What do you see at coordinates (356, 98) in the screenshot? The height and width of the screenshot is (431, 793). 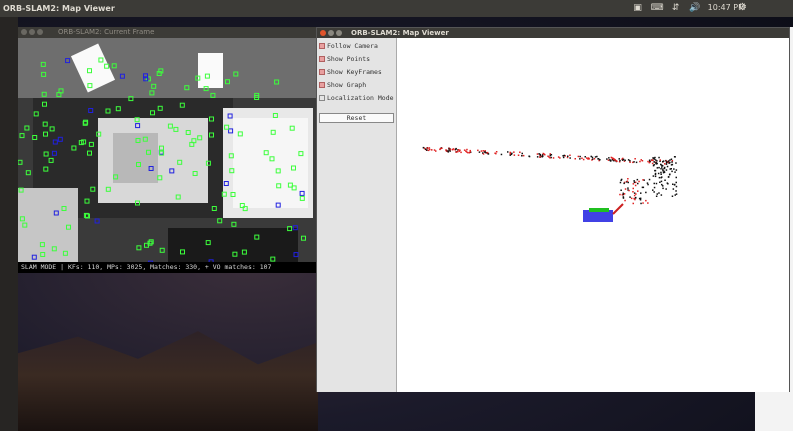 I see `option-localization-mode: Localization Mode` at bounding box center [356, 98].